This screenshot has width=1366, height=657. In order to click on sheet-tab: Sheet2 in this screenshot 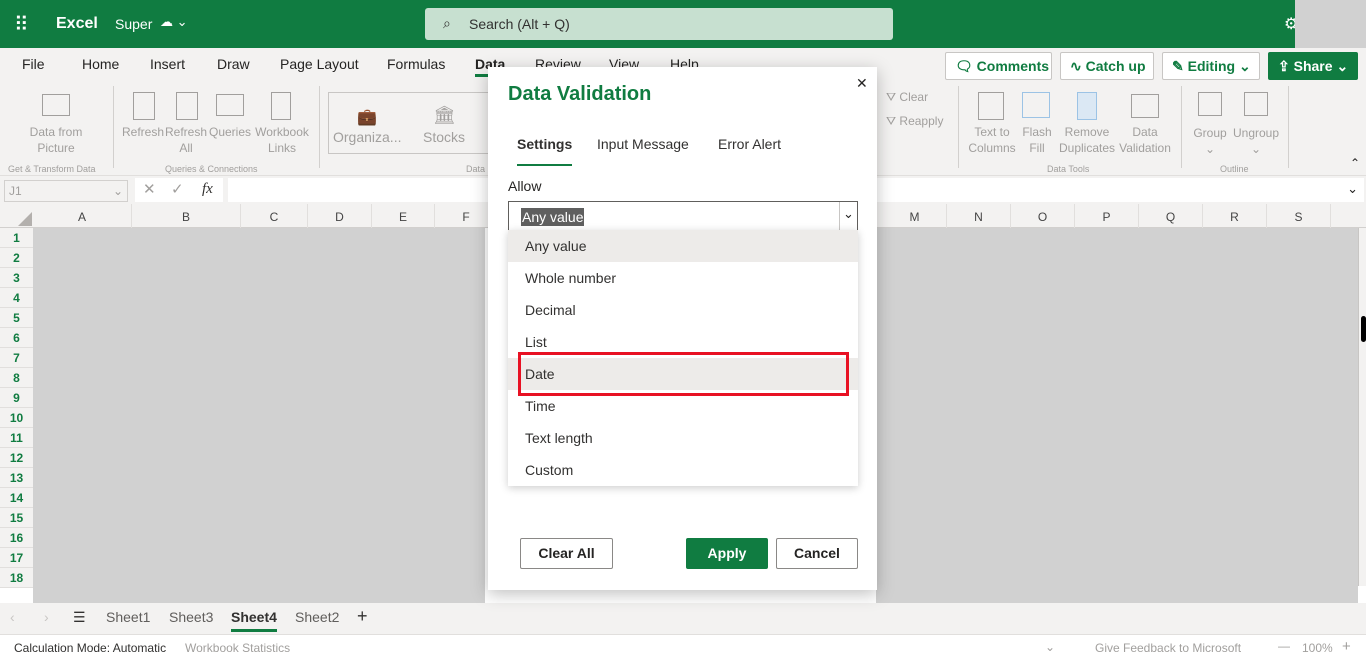, I will do `click(317, 617)`.